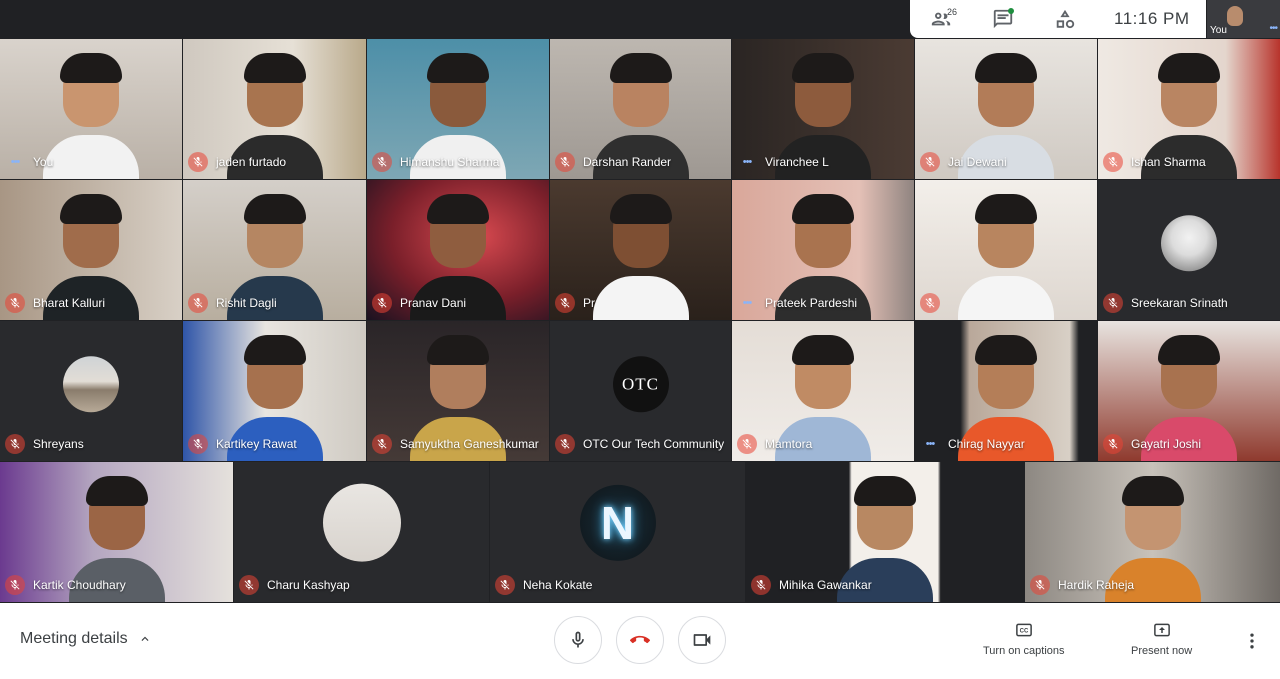  I want to click on participant-tile: N Neha Kokate, so click(617, 532).